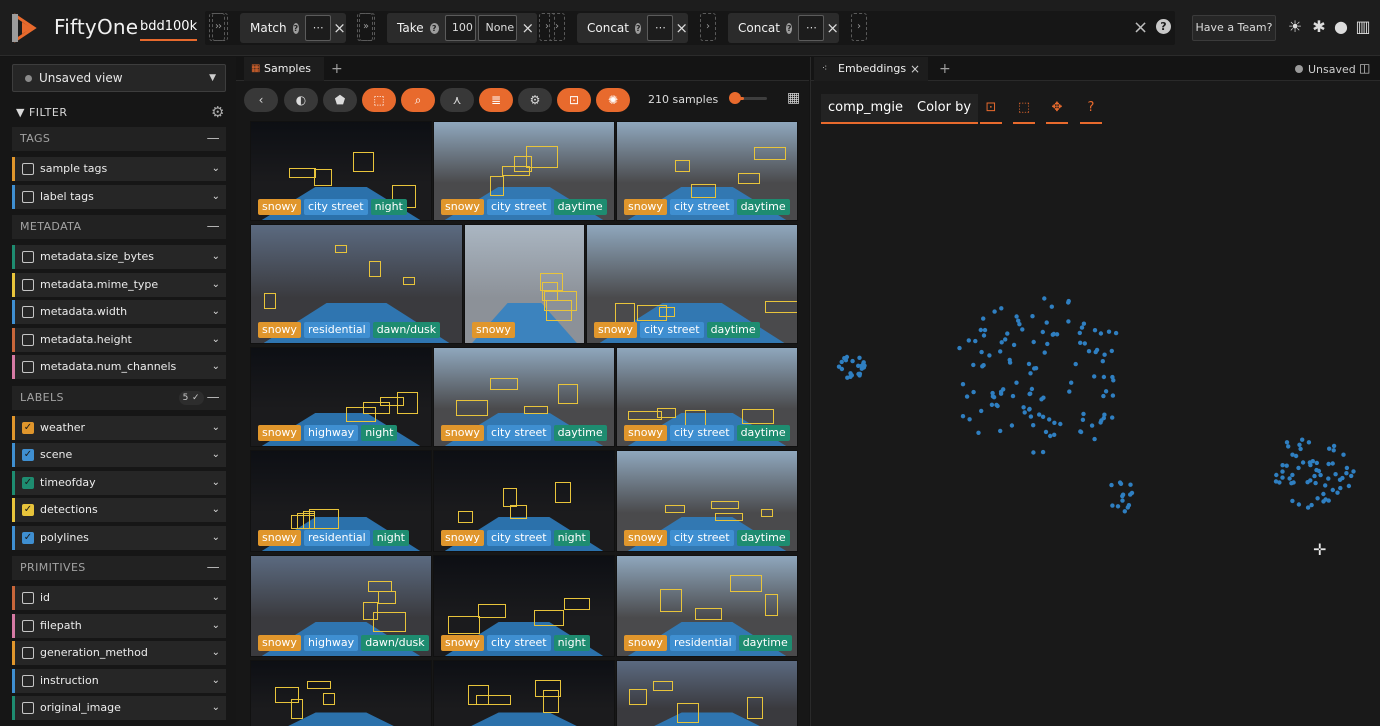 This screenshot has height=726, width=1380. What do you see at coordinates (859, 27) in the screenshot?
I see `add-stage-button: ›` at bounding box center [859, 27].